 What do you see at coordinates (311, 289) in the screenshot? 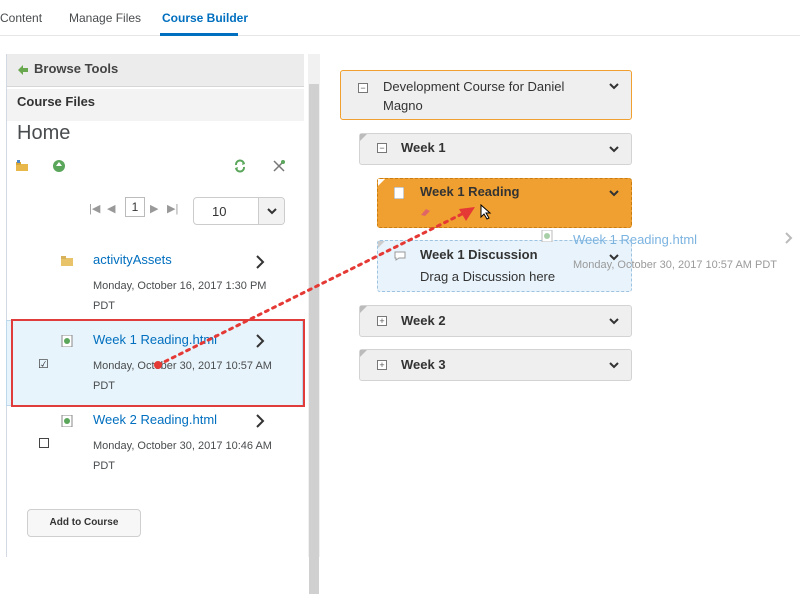
I see `drag-path-line` at bounding box center [311, 289].